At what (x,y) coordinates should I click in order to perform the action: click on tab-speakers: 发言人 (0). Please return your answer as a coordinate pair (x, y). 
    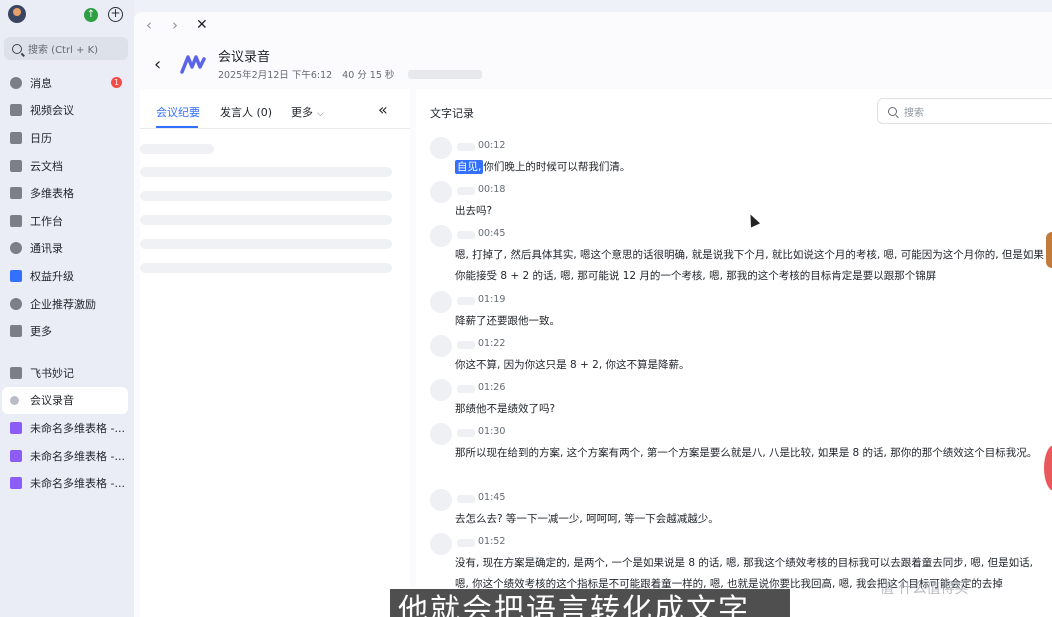
    Looking at the image, I should click on (246, 112).